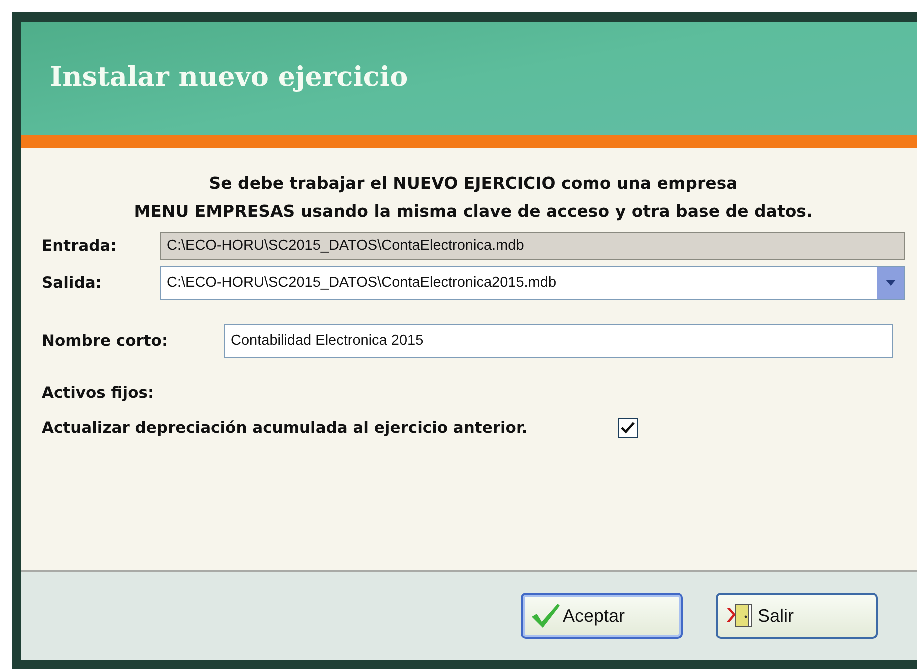  What do you see at coordinates (229, 77) in the screenshot?
I see `window-title: Instalar nuevo ejercicio` at bounding box center [229, 77].